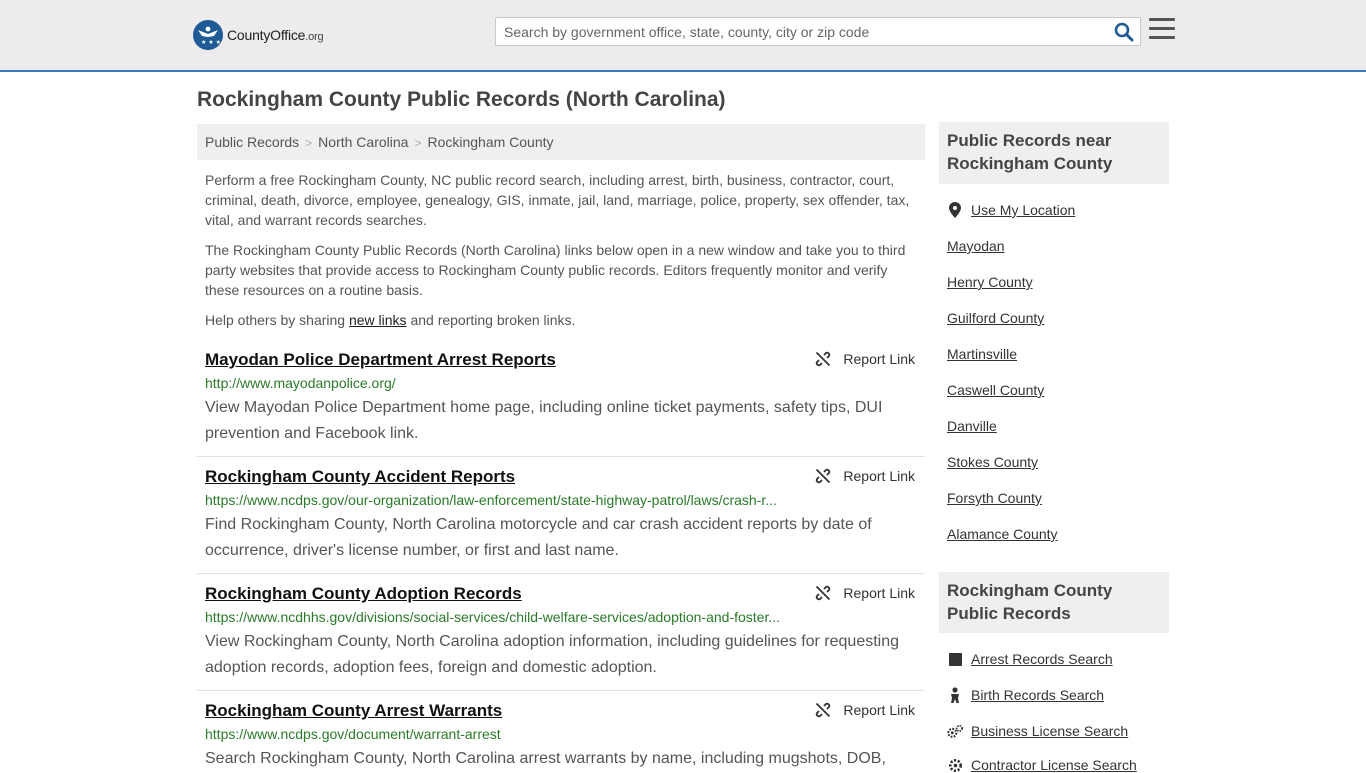 This screenshot has width=1366, height=773. What do you see at coordinates (252, 142) in the screenshot?
I see `breadcrumb-public-records: Public Records` at bounding box center [252, 142].